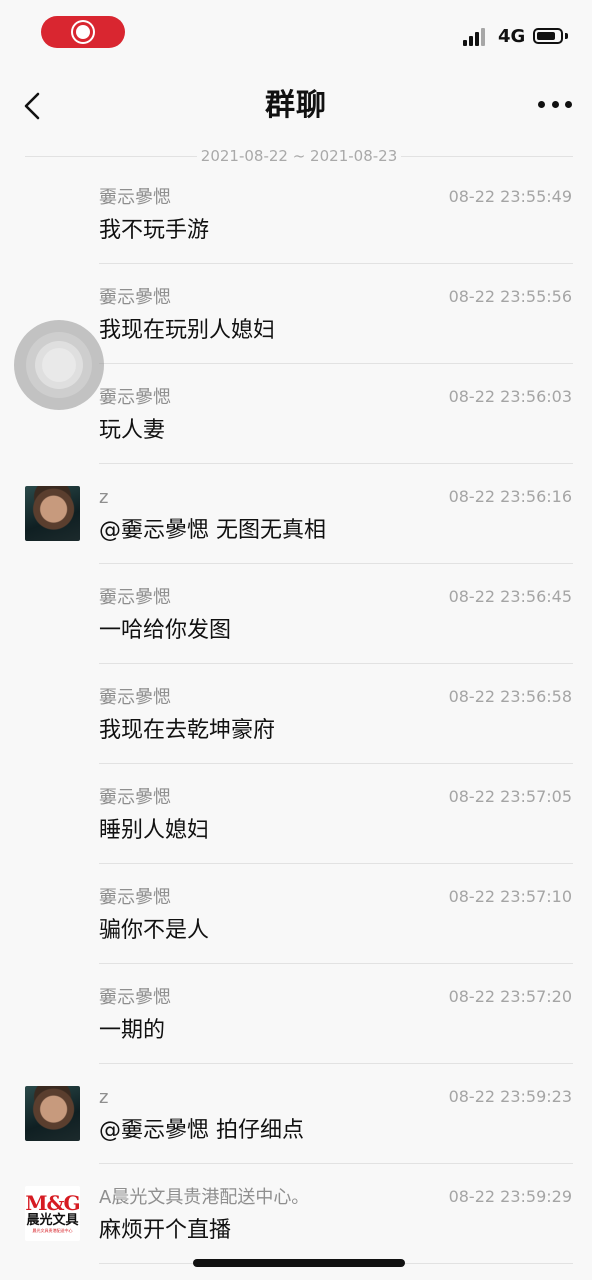 Image resolution: width=592 pixels, height=1280 pixels. What do you see at coordinates (154, 830) in the screenshot?
I see `message-text: 睡别人媳妇` at bounding box center [154, 830].